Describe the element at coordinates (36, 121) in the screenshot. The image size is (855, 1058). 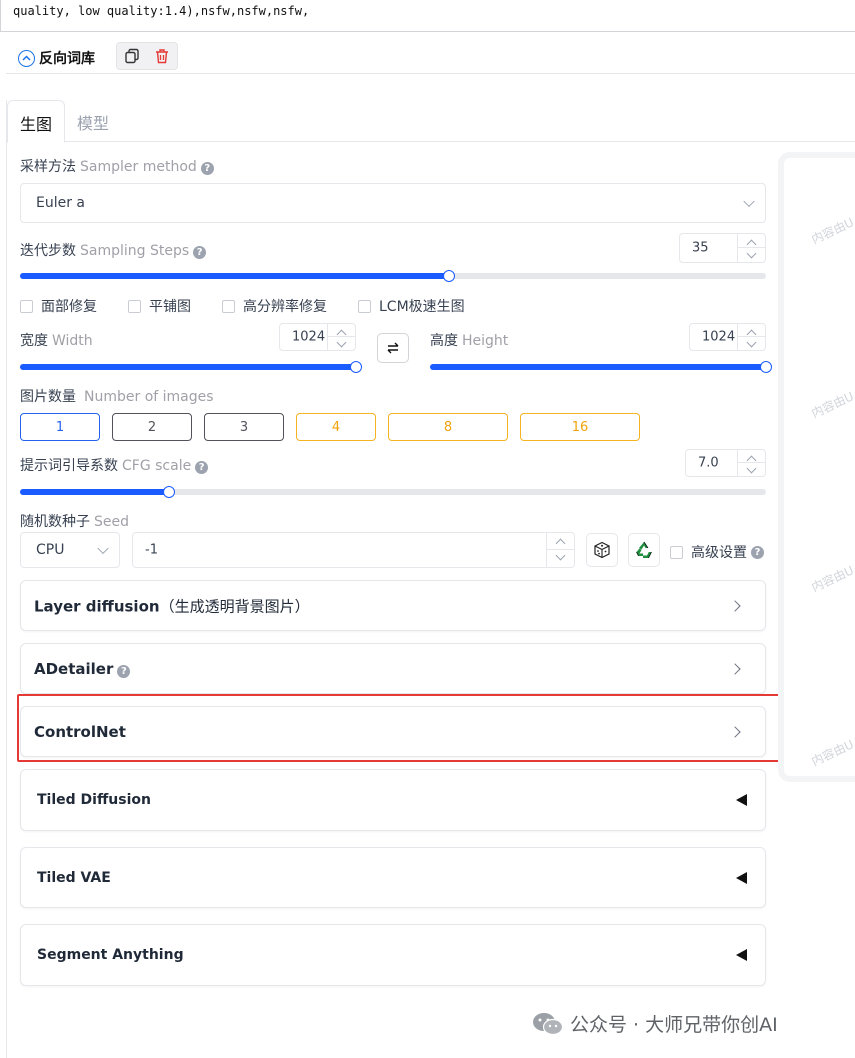
I see `tab-generate: 生图` at that location.